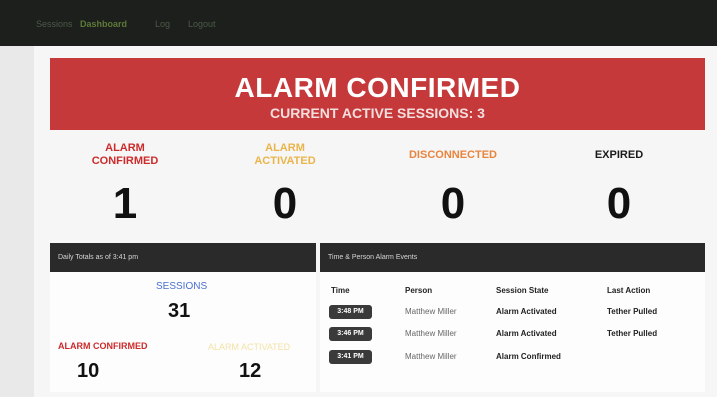 The image size is (717, 397). I want to click on alarm-activated-label: ALARM ACTIVATED, so click(249, 347).